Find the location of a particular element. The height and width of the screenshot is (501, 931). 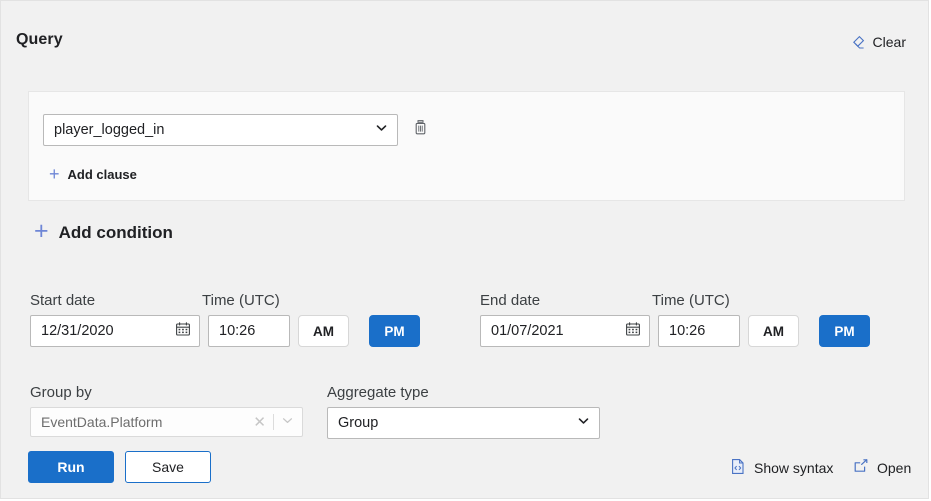

end-time-label: Time (UTC) is located at coordinates (691, 300).